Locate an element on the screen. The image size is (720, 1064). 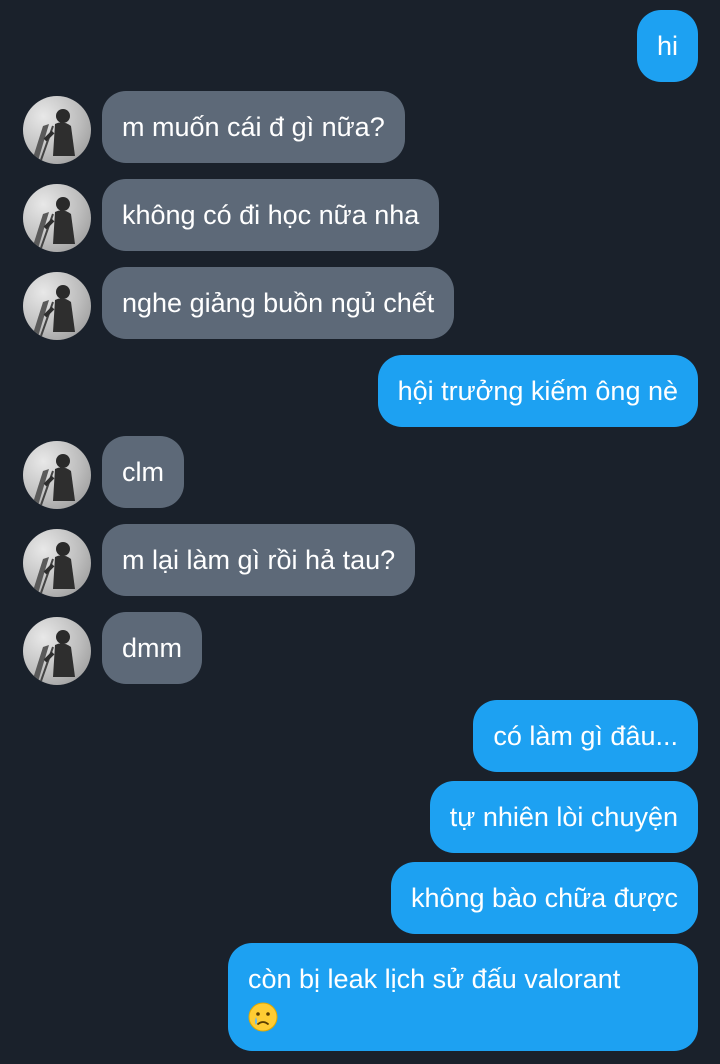
crying-face-icon is located at coordinates (263, 1017).